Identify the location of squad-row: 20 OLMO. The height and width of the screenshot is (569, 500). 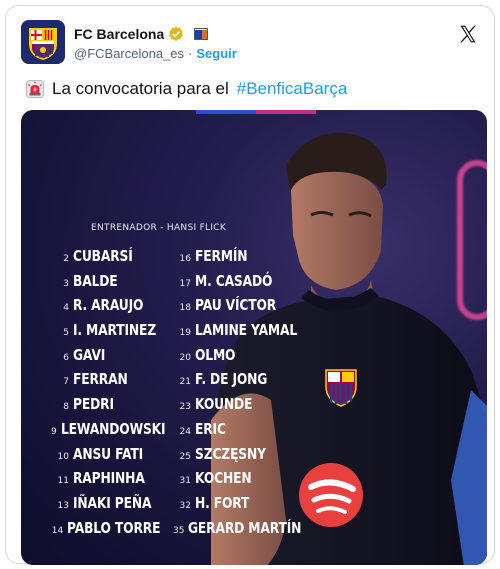
(248, 358).